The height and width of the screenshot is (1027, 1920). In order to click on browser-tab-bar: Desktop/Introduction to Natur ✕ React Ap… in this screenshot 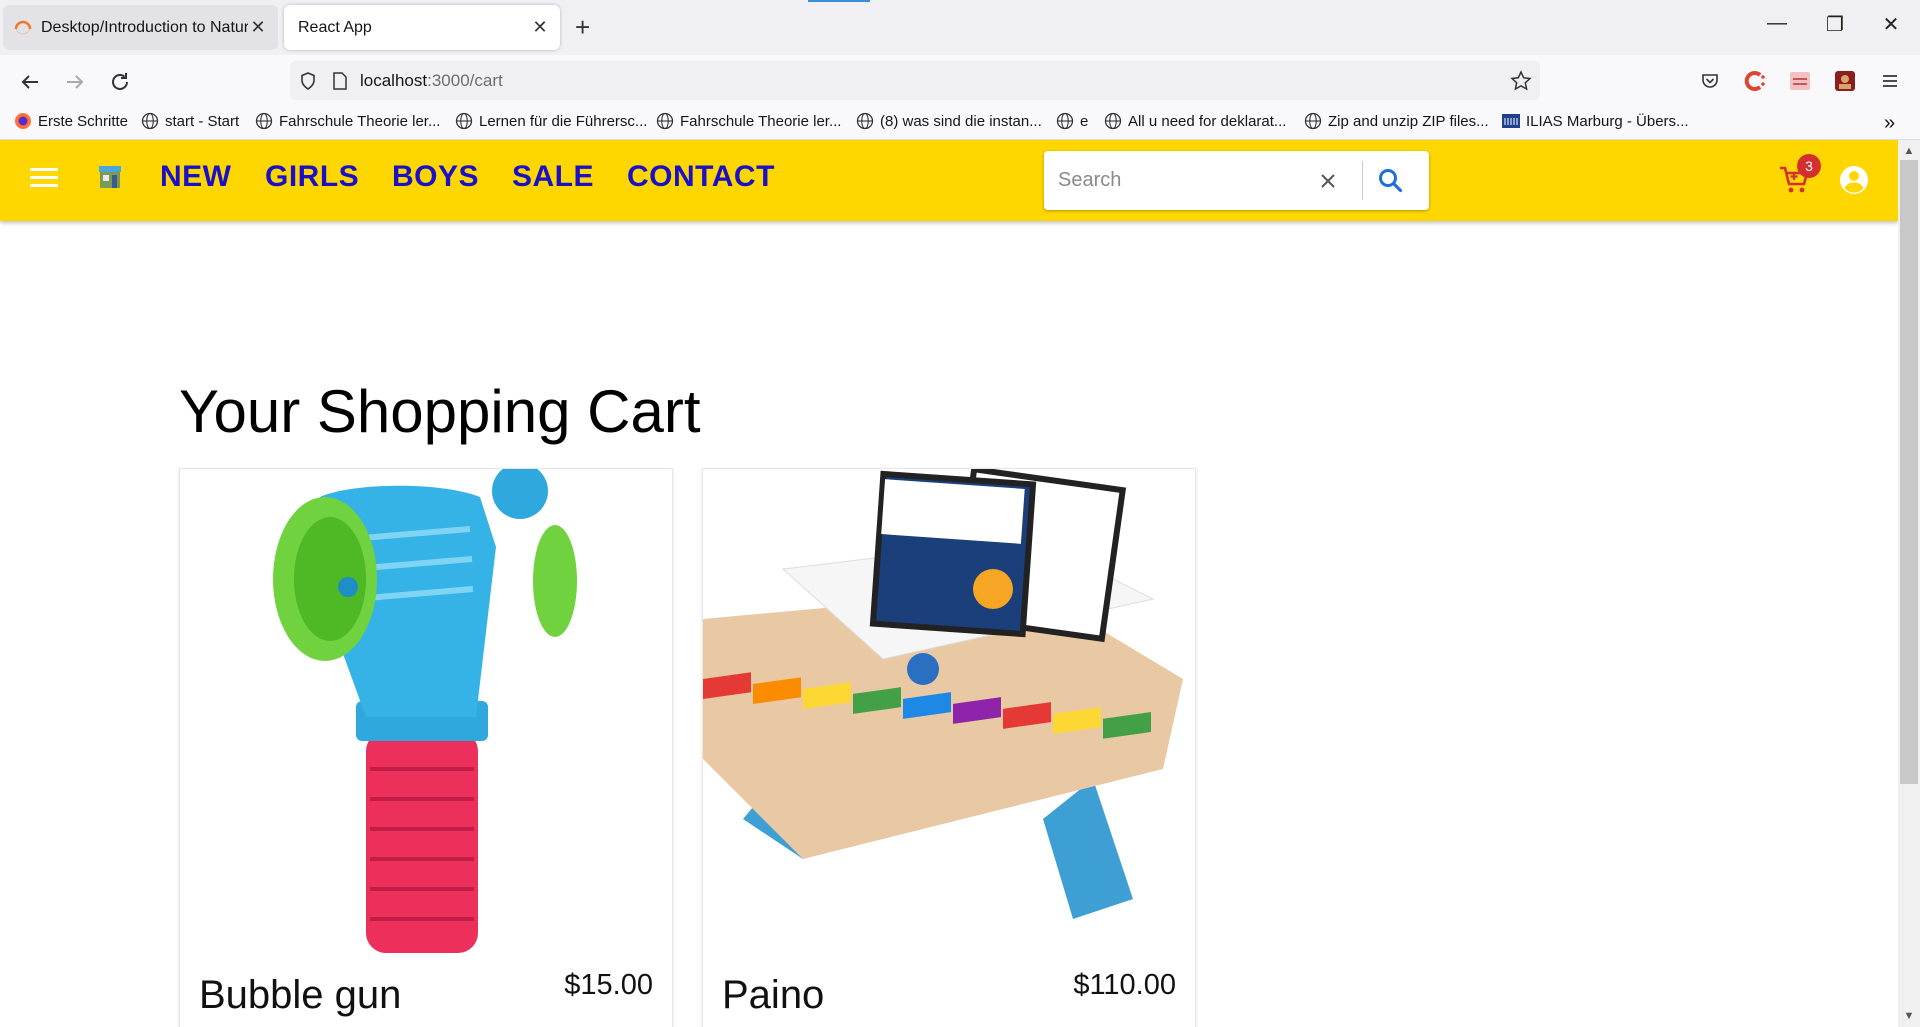, I will do `click(960, 27)`.